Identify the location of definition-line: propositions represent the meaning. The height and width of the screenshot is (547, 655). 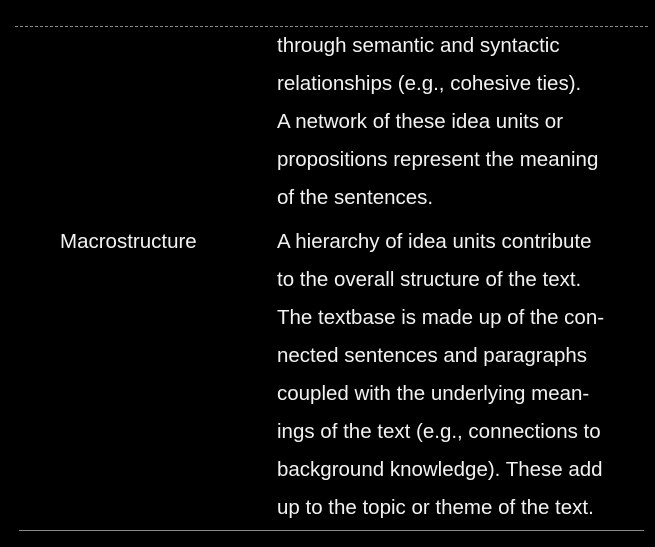
(438, 159).